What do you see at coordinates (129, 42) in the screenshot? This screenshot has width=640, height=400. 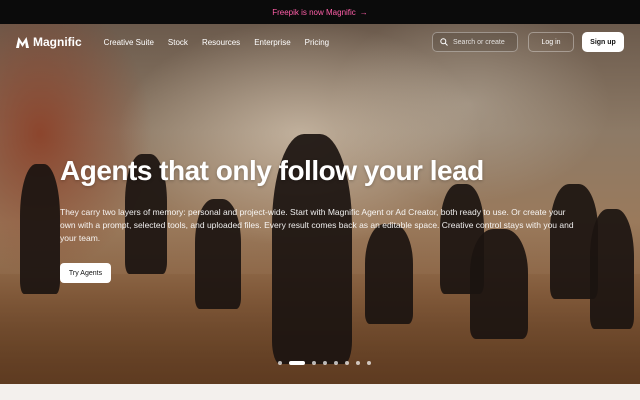 I see `menu-creative-suite: Creative Suite` at bounding box center [129, 42].